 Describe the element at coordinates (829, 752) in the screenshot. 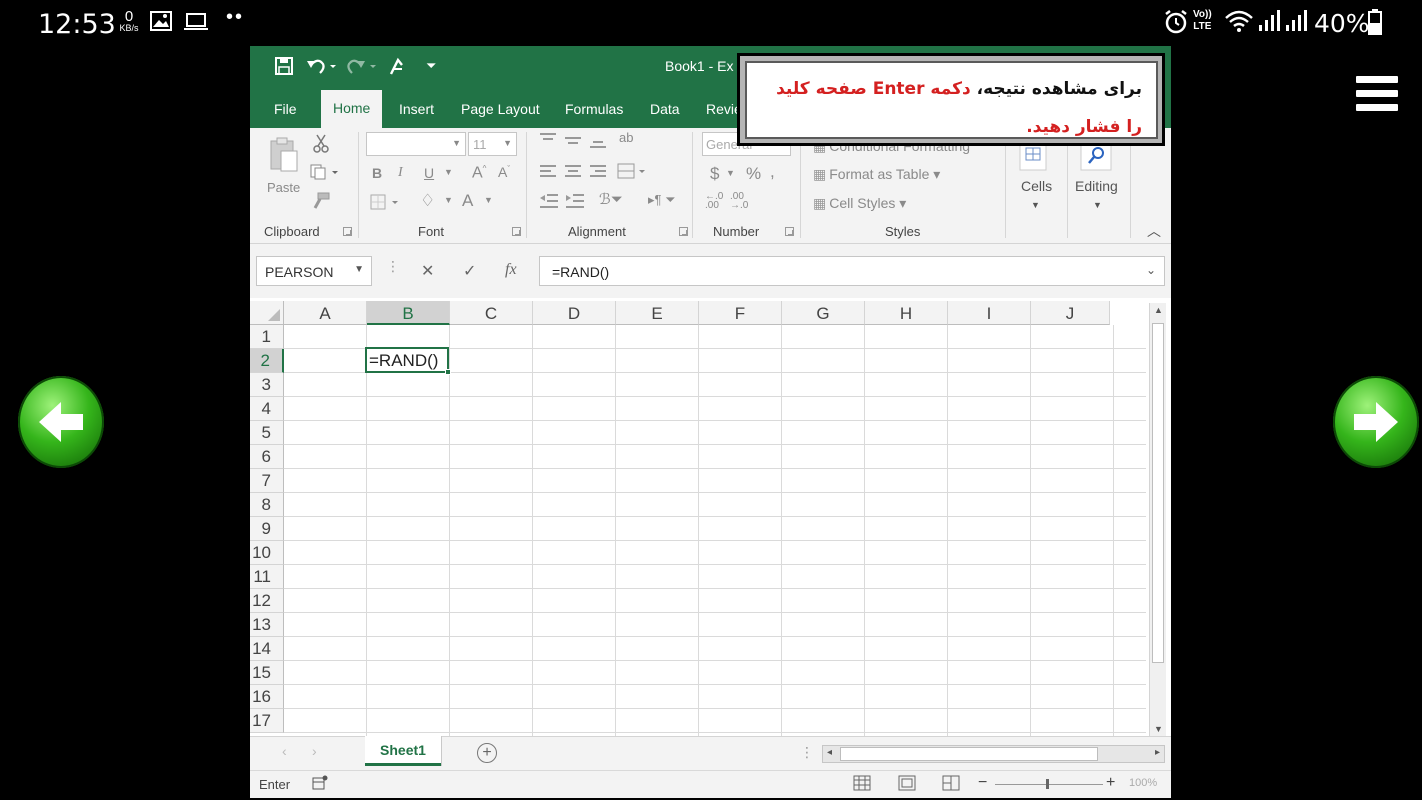

I see `scroll-left-icon: ◂` at that location.